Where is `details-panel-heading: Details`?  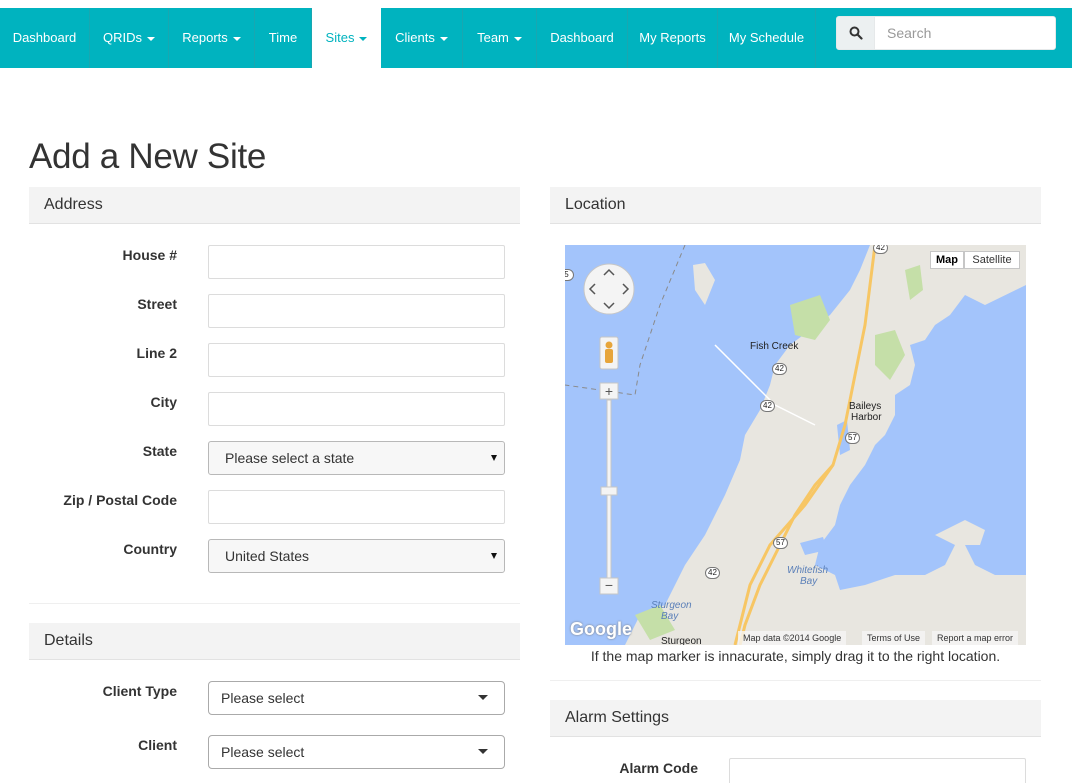
details-panel-heading: Details is located at coordinates (274, 641).